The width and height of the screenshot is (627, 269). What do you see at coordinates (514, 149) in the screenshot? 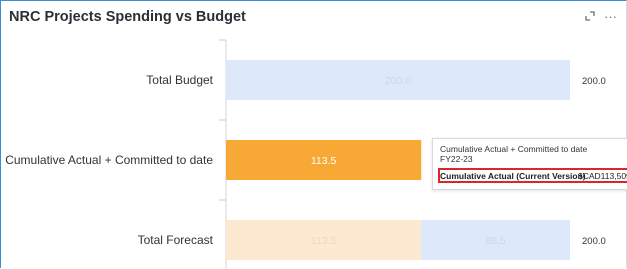
I see `tooltip-title: Cumulative Actual + Committed to date` at bounding box center [514, 149].